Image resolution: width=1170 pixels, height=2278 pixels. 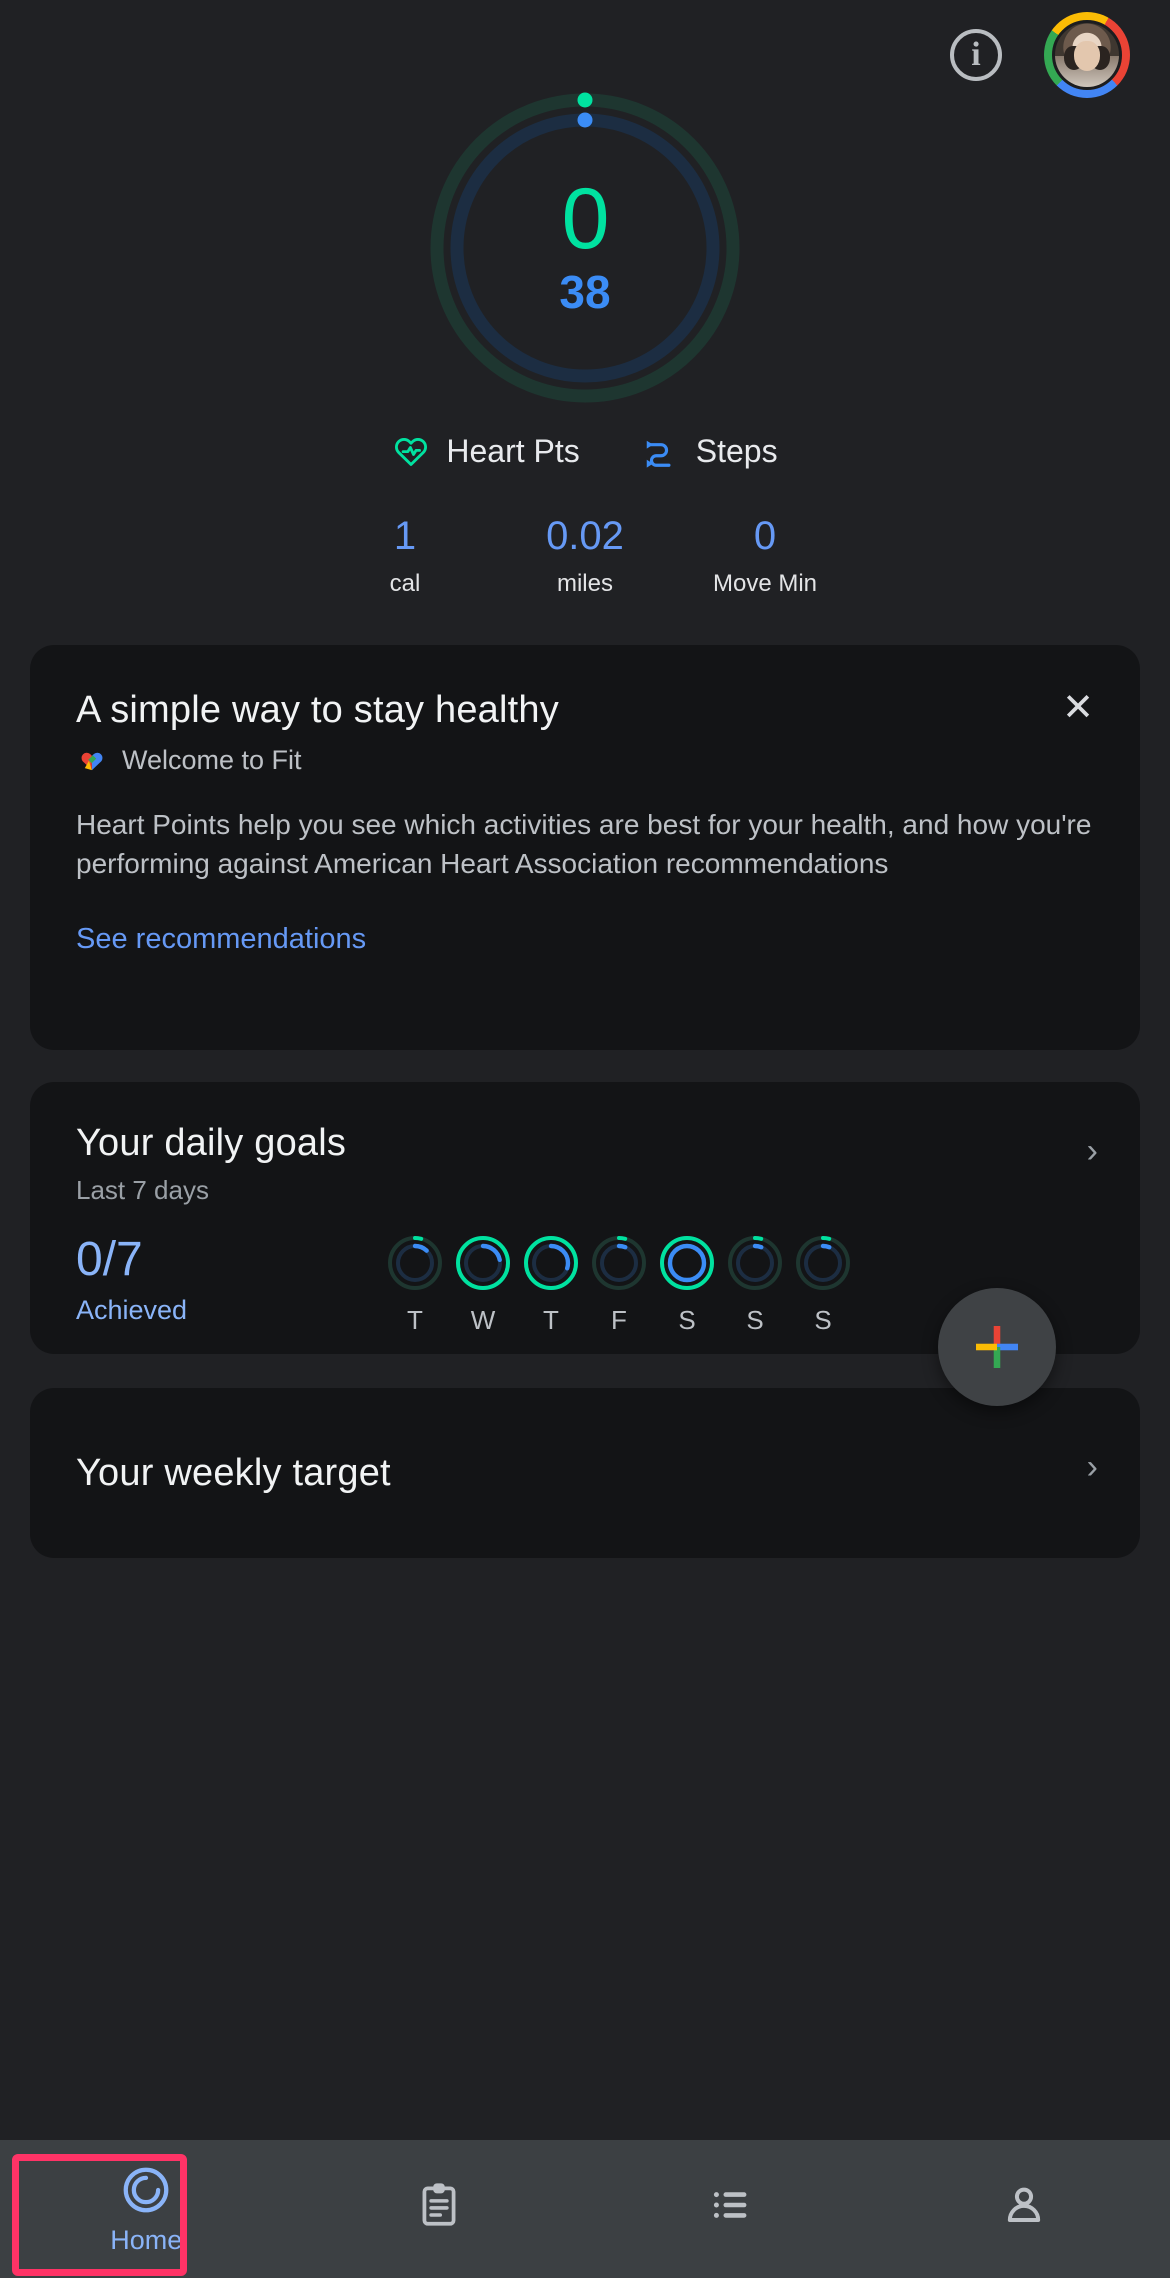 I want to click on steps-progress-dot, so click(x=585, y=120).